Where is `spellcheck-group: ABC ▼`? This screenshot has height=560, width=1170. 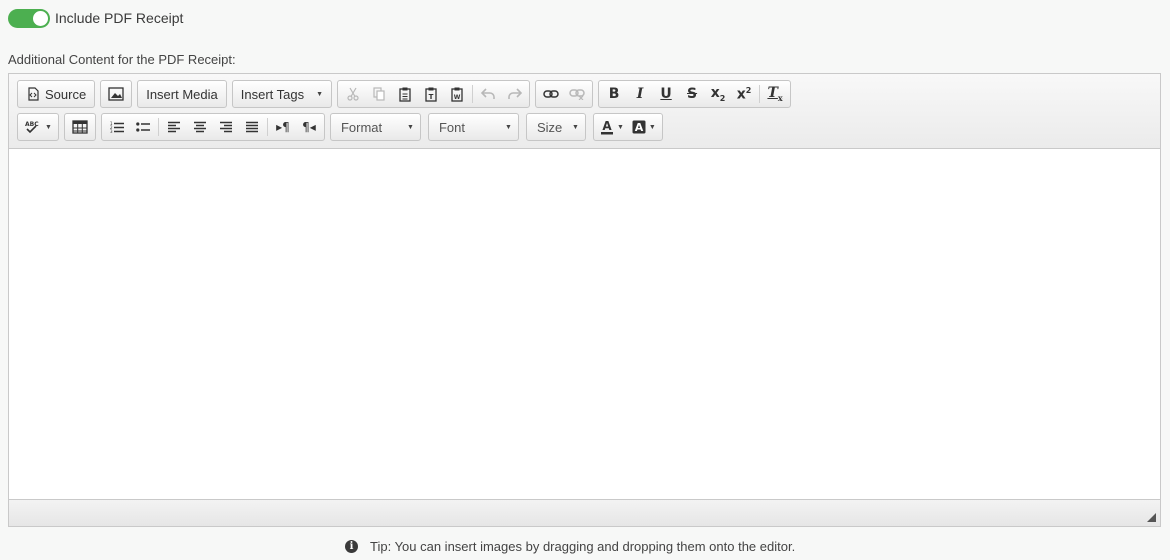 spellcheck-group: ABC ▼ is located at coordinates (38, 127).